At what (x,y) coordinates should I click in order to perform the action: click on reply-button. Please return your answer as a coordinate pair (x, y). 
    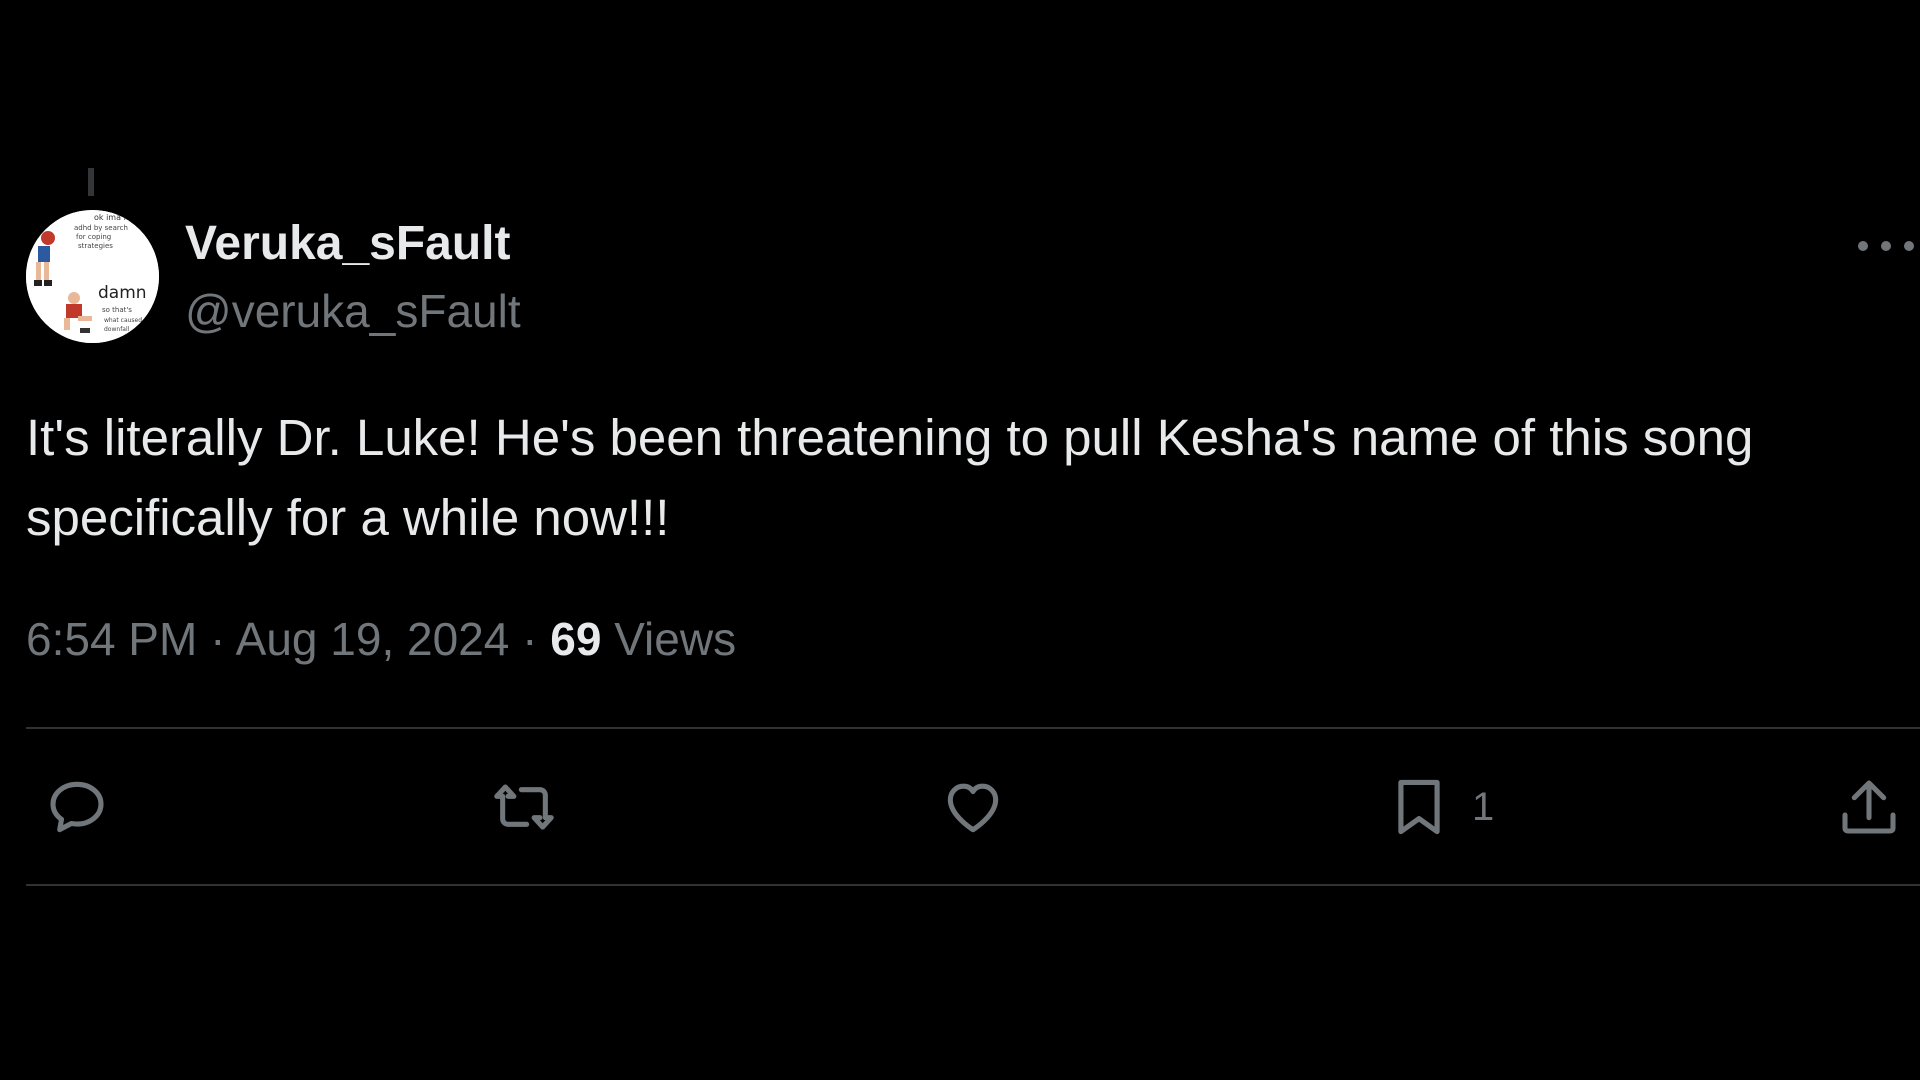
    Looking at the image, I should click on (77, 807).